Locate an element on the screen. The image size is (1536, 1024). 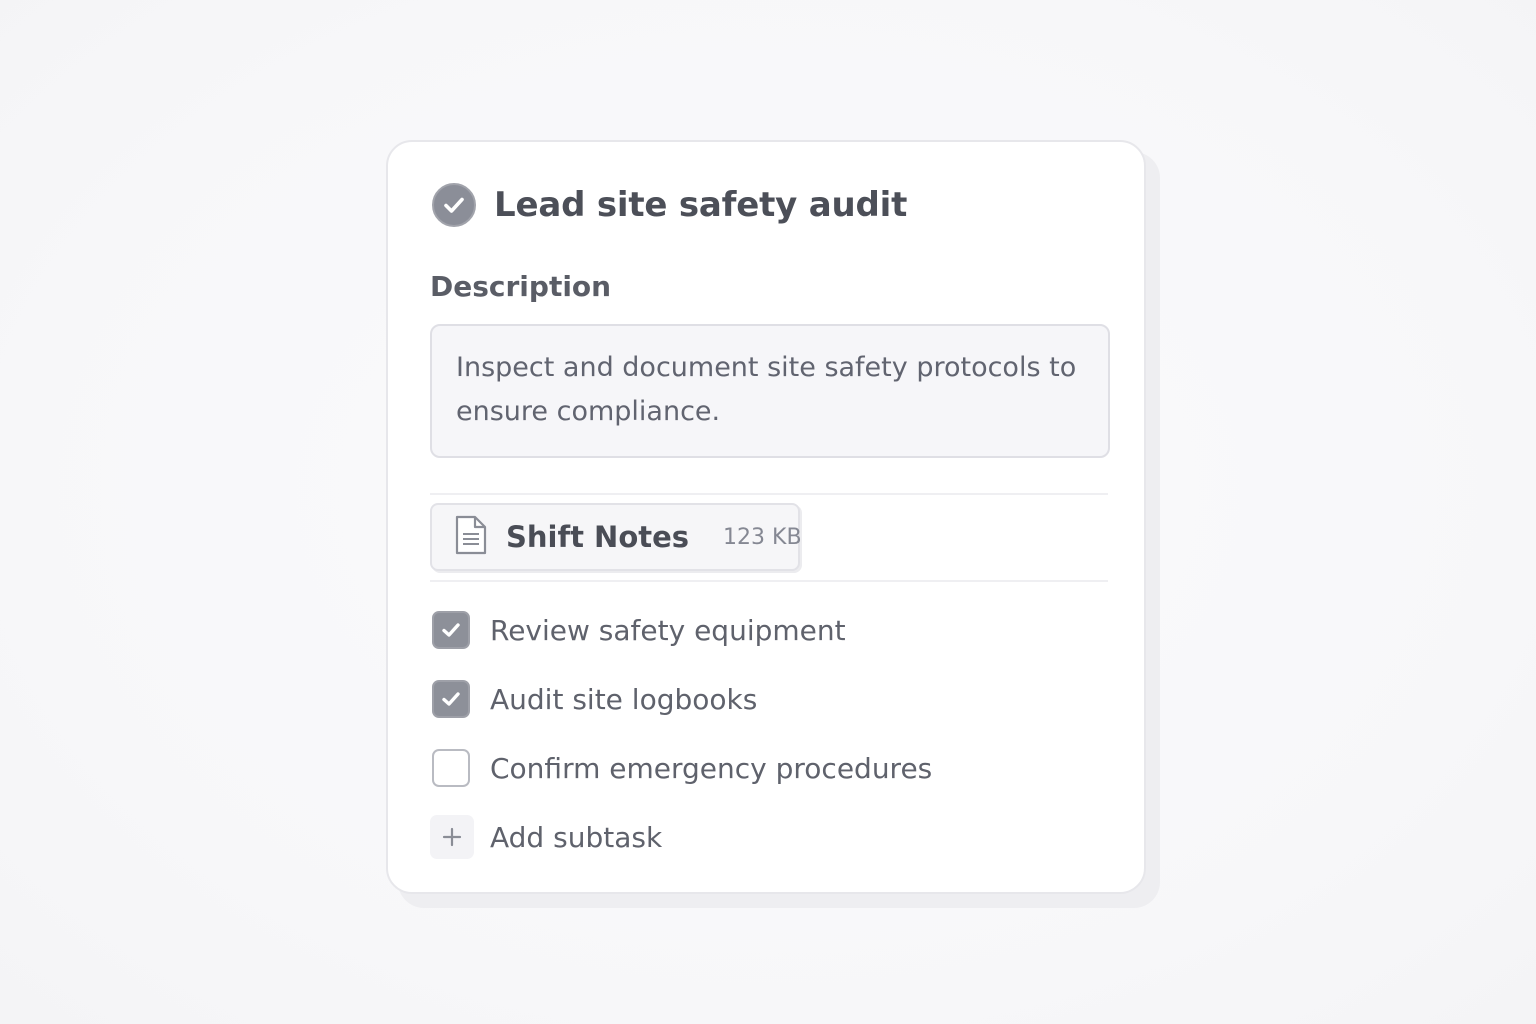
task-header: Lead site safety audit is located at coordinates (669, 205).